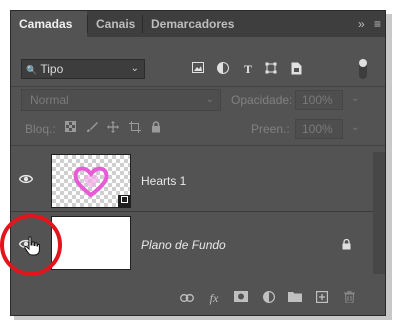 This screenshot has width=400, height=328. I want to click on image-icon, so click(198, 69).